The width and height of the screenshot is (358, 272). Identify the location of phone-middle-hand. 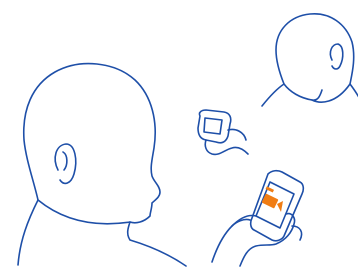
(226, 147).